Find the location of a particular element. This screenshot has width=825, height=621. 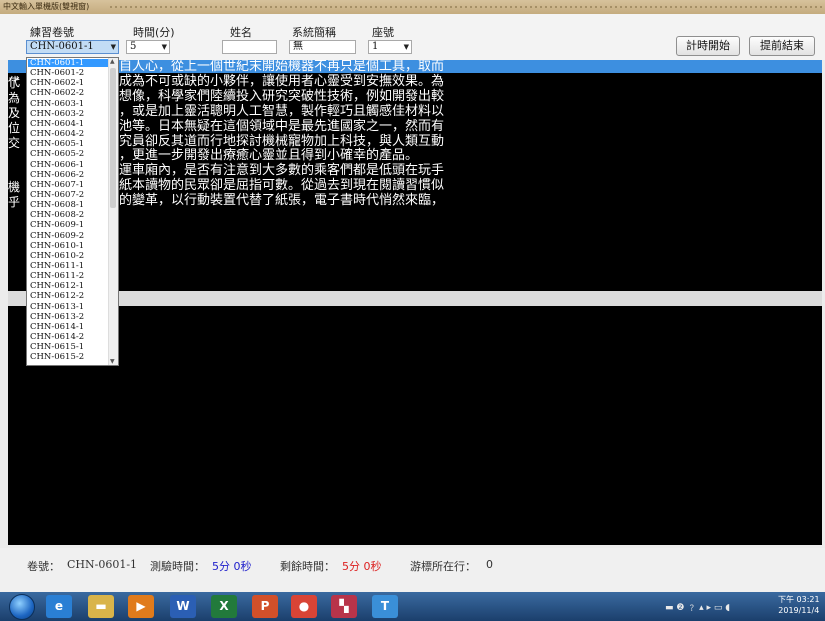

dropdown-option: CHN-0607-2 is located at coordinates (69, 195).